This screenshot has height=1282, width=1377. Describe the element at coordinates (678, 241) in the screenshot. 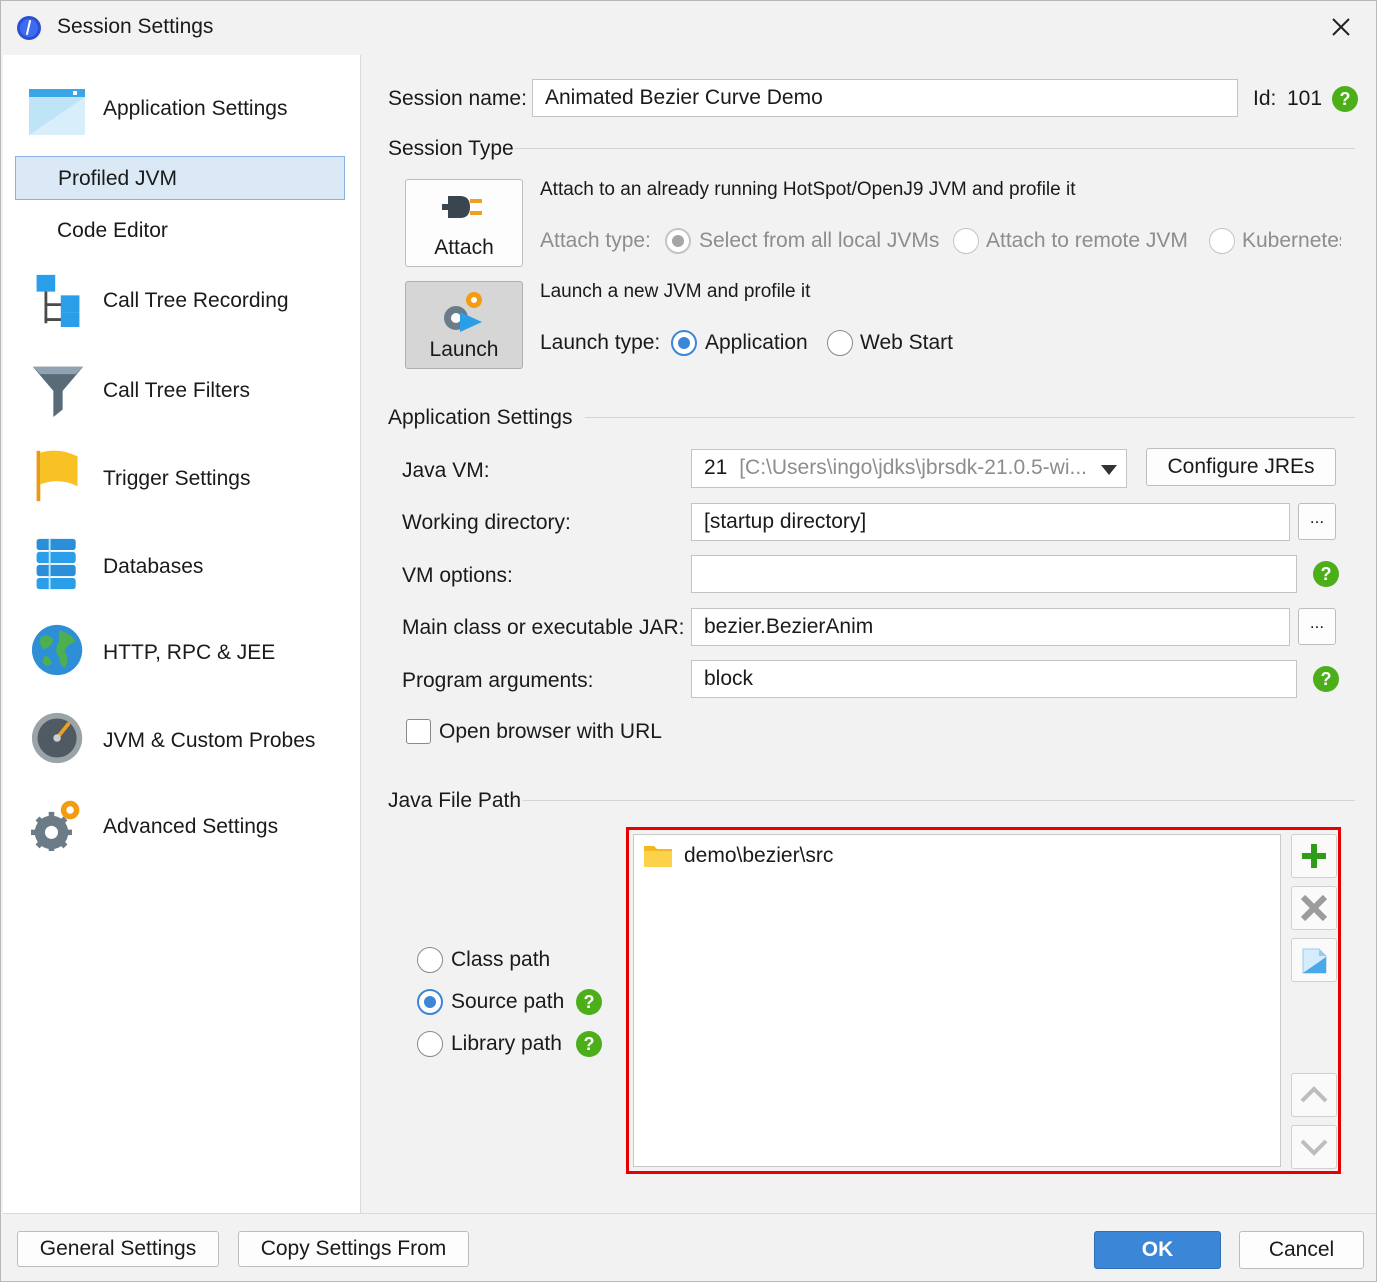

I see `attach-local-radio` at that location.